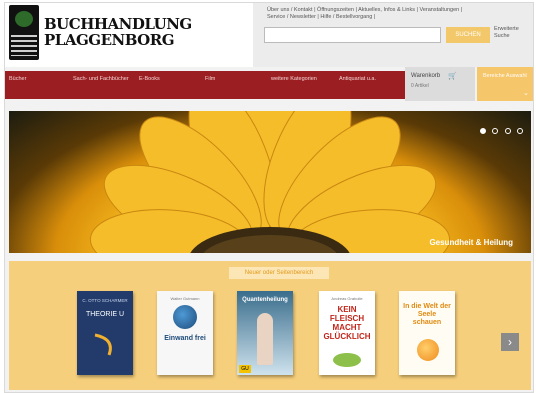 The image size is (536, 393). What do you see at coordinates (471, 242) in the screenshot?
I see `hero-caption: Gesundheit & Heilung` at bounding box center [471, 242].